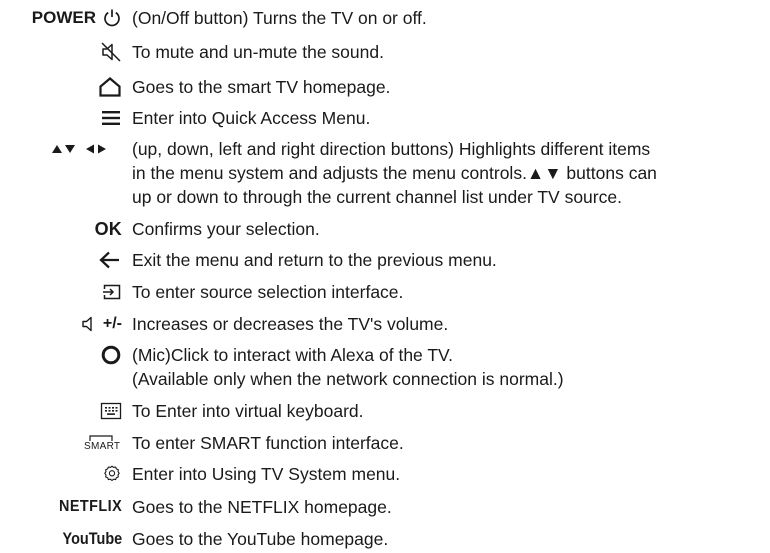 This screenshot has width=770, height=553. I want to click on mute-key, so click(61, 52).